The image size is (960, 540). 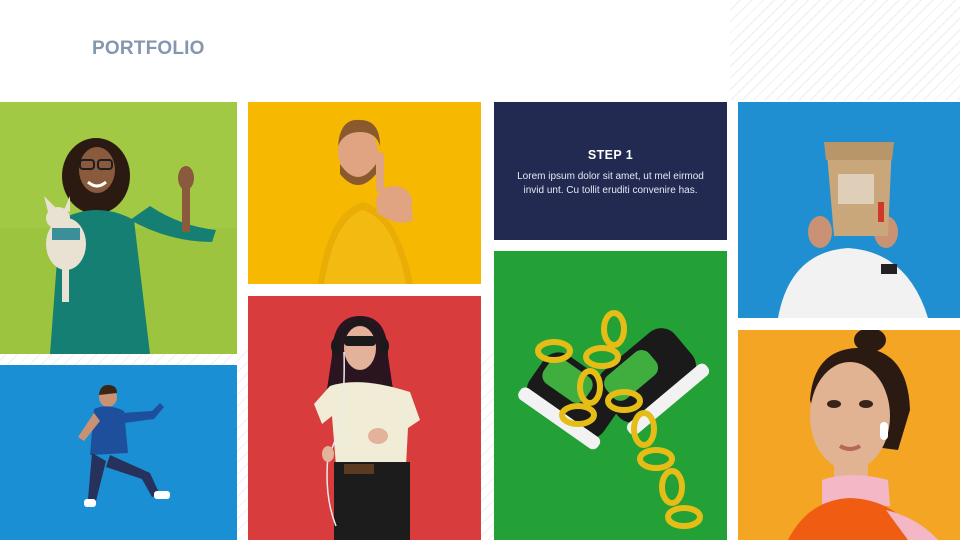 What do you see at coordinates (610, 155) in the screenshot?
I see `step-title: STEP 1` at bounding box center [610, 155].